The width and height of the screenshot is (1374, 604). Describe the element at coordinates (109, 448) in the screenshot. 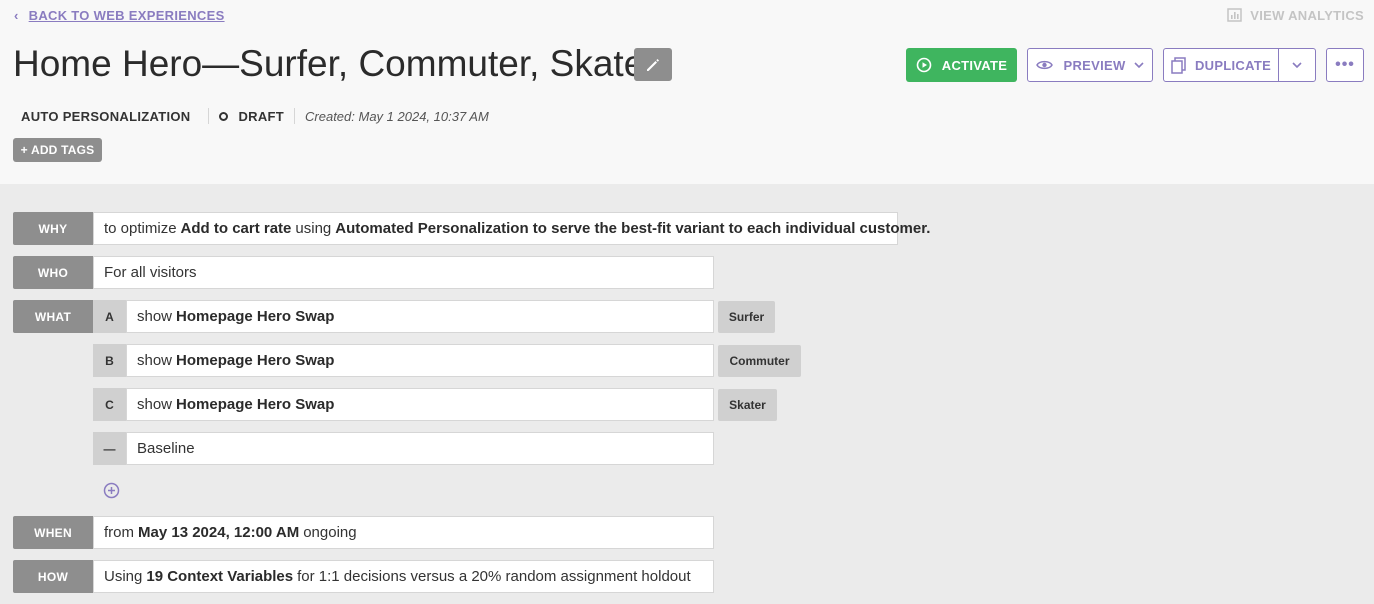

I see `variant-letter: —` at that location.